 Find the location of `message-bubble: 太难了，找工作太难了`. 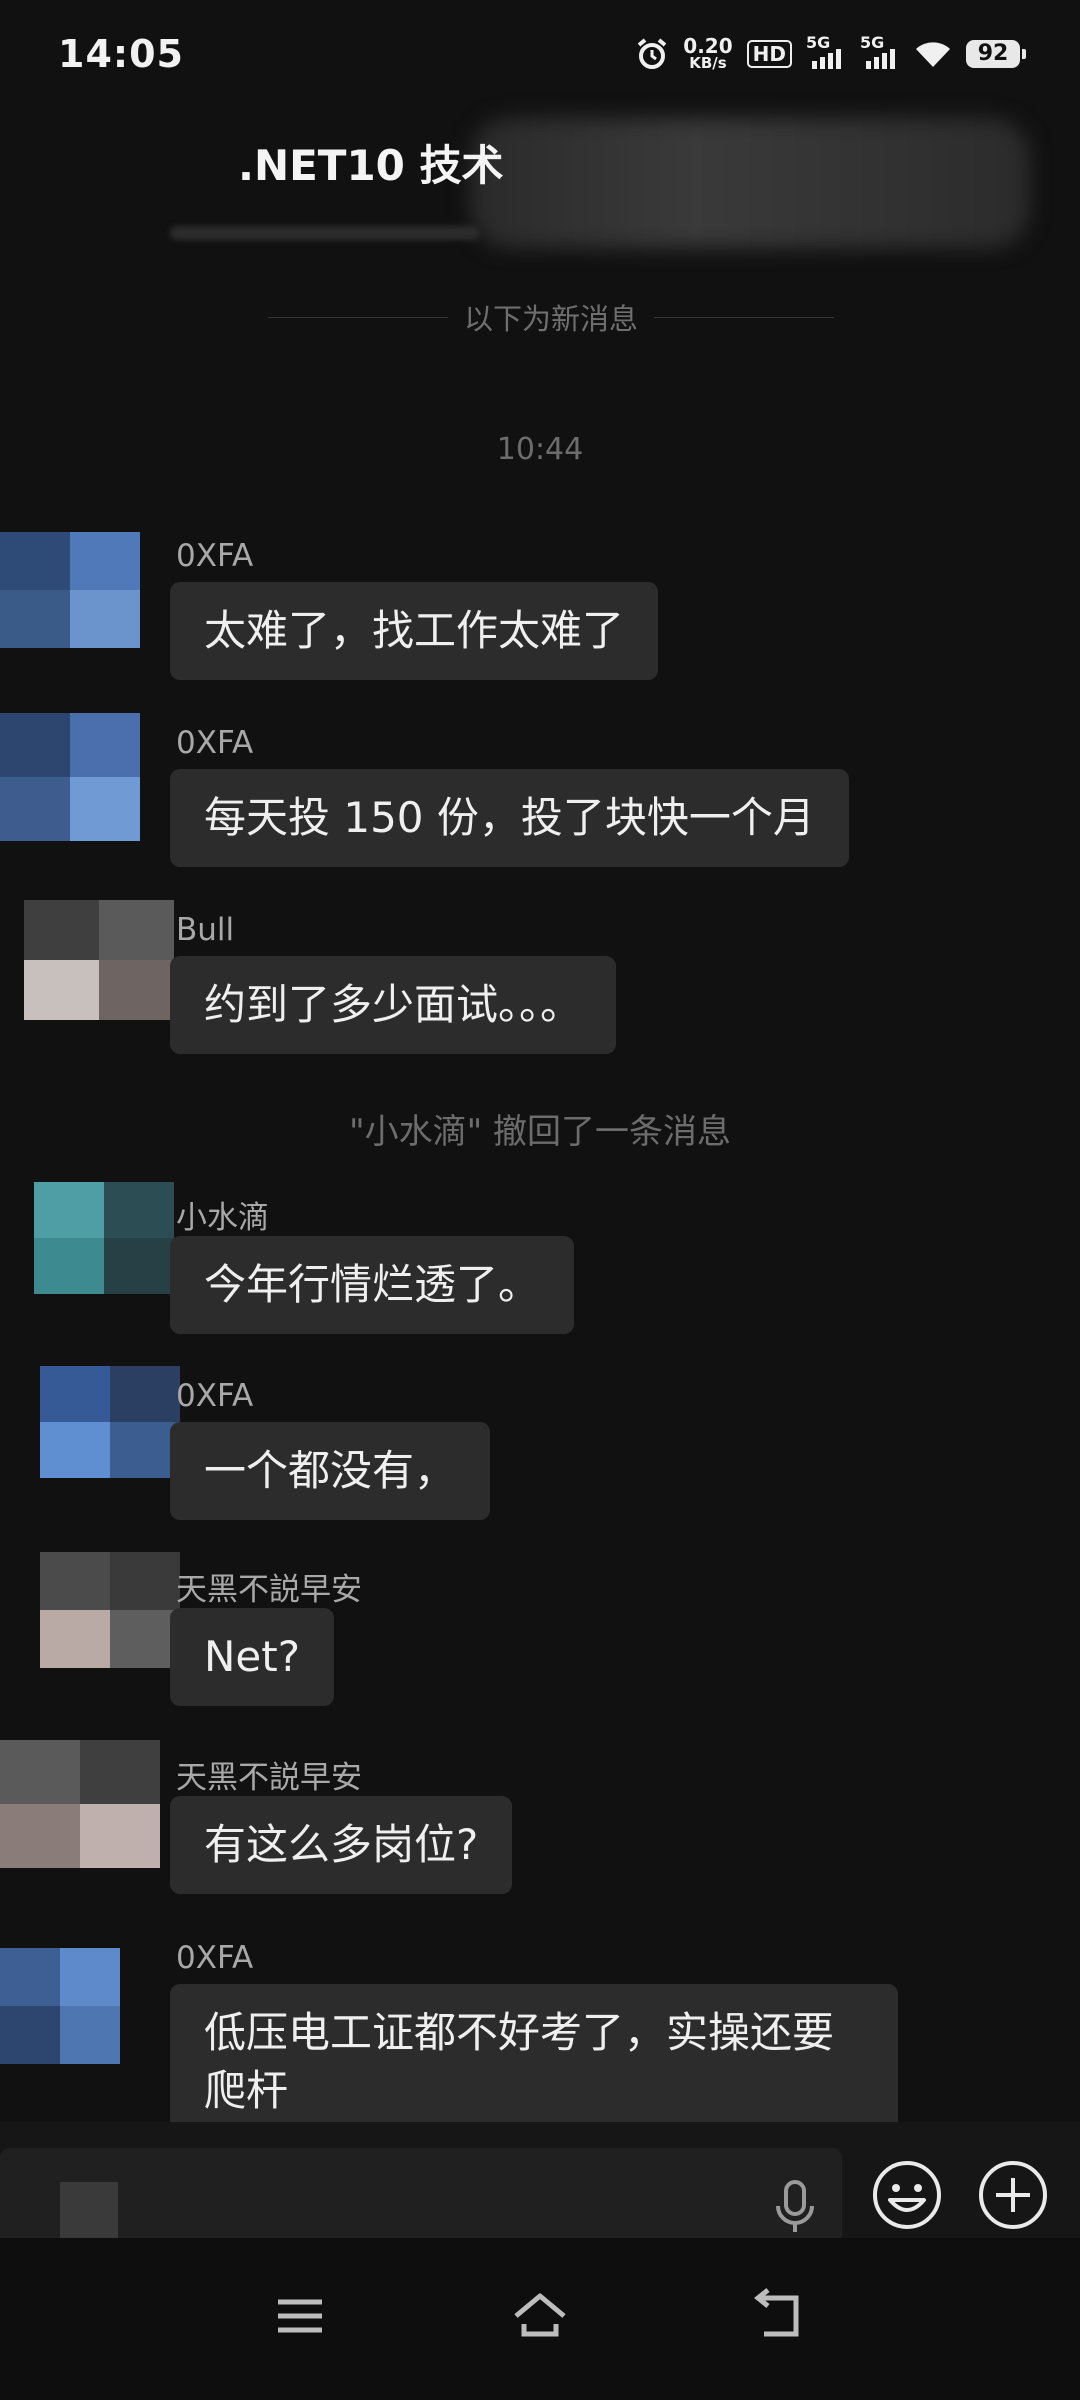

message-bubble: 太难了，找工作太难了 is located at coordinates (414, 631).